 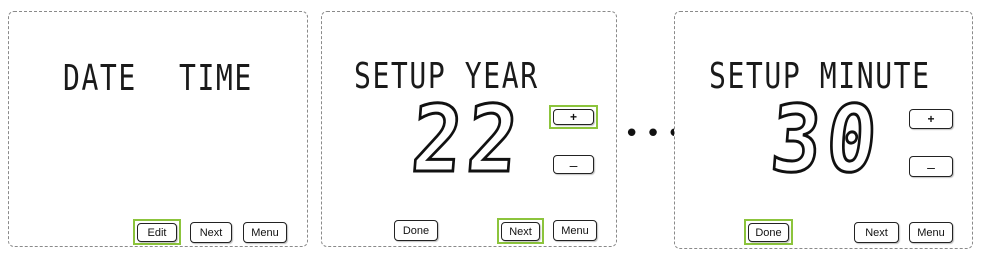 What do you see at coordinates (827, 140) in the screenshot?
I see `minute-value-display: 30` at bounding box center [827, 140].